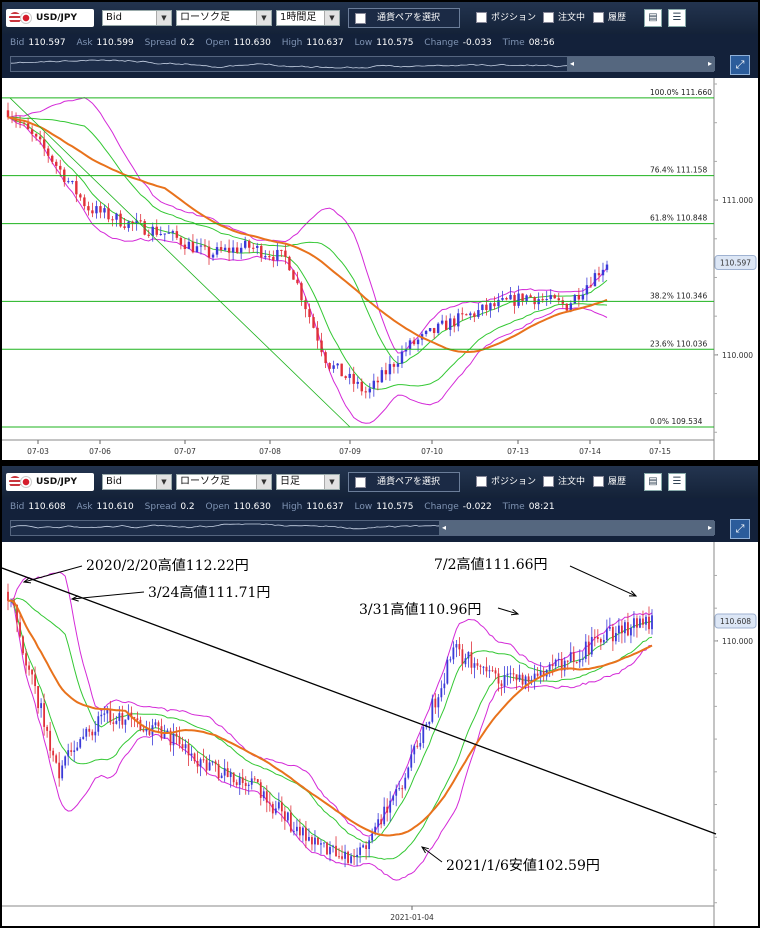  I want to click on chevron-down-icon: ▼, so click(263, 482).